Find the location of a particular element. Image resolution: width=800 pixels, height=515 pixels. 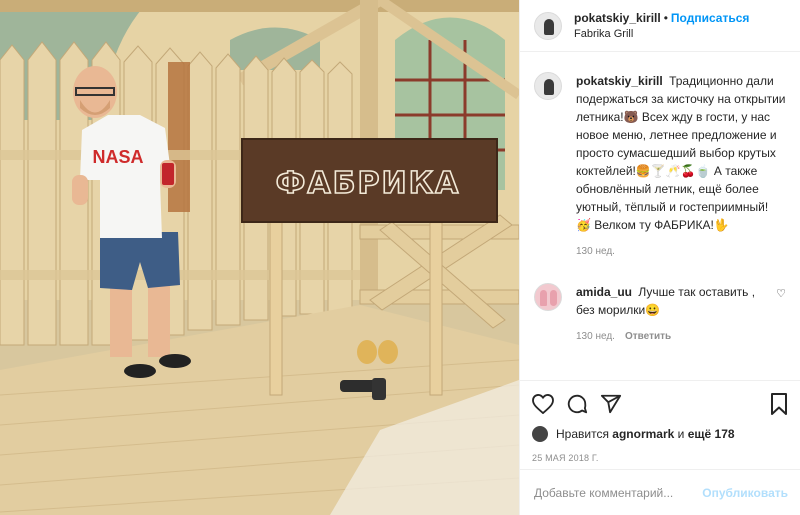

caption-time: 130 нед. is located at coordinates (595, 251).